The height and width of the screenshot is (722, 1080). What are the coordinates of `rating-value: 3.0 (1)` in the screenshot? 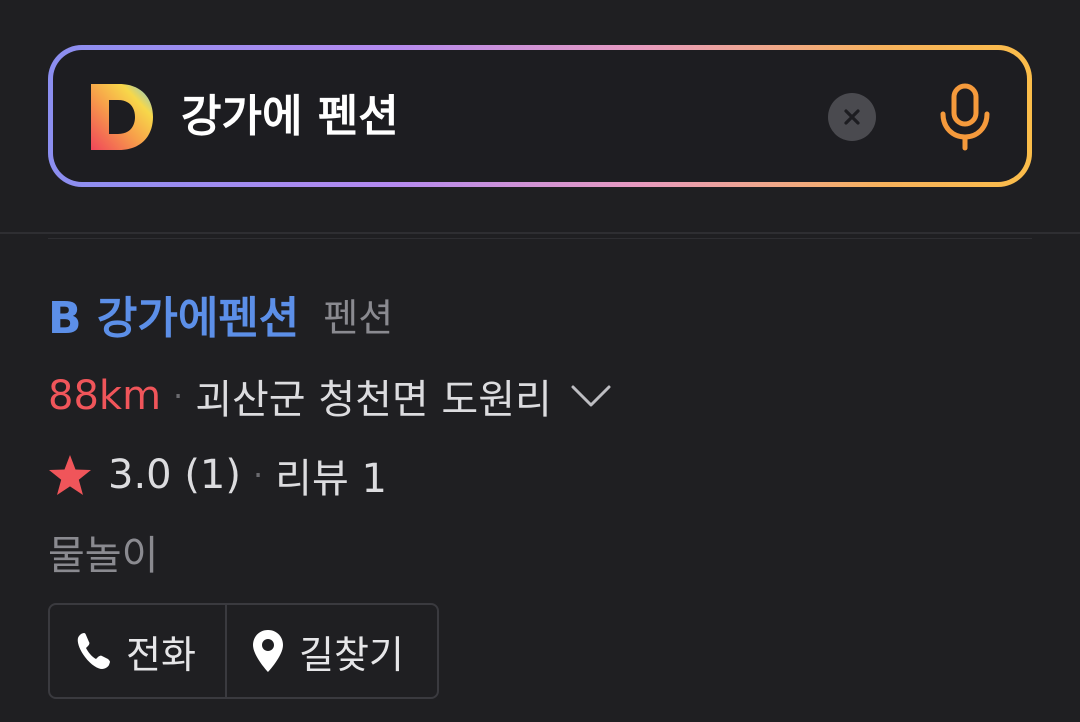 It's located at (174, 475).